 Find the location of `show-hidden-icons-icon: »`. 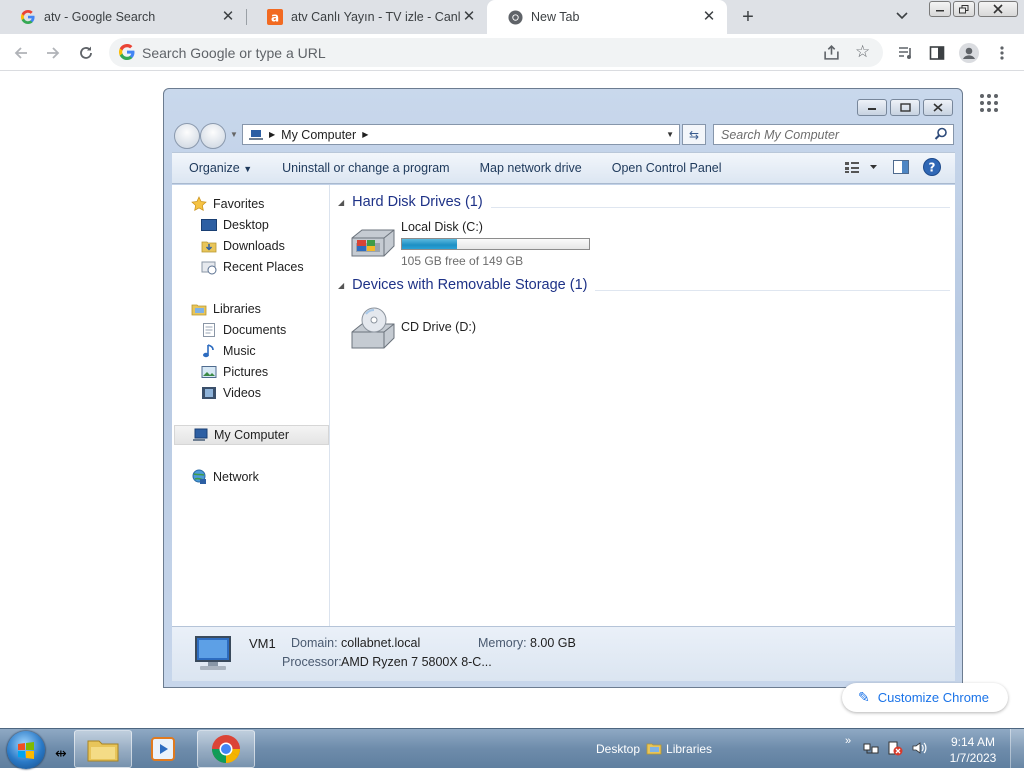

show-hidden-icons-icon: » is located at coordinates (848, 741).